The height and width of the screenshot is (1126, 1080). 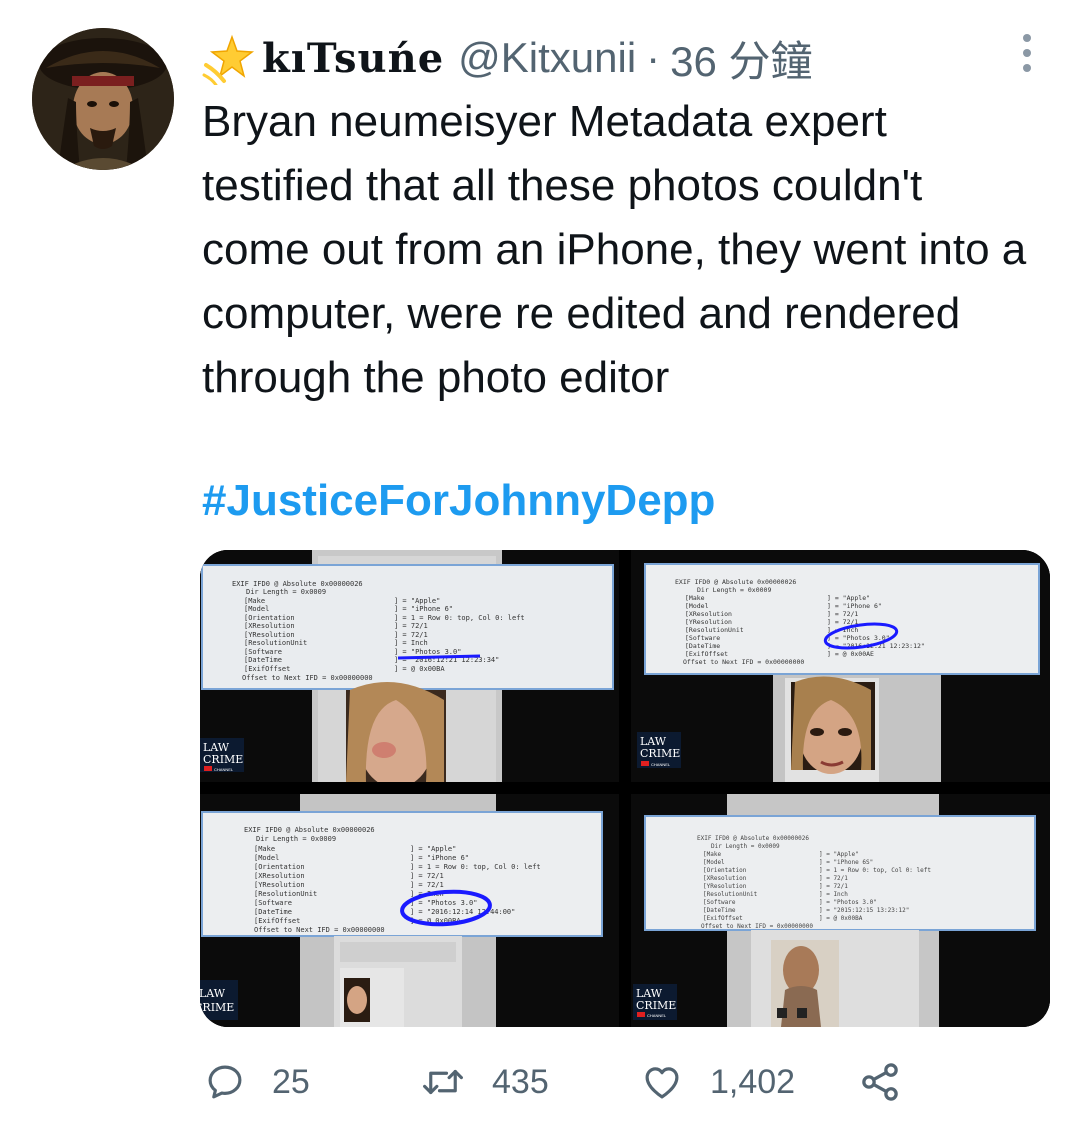 I want to click on software-underline-marker, so click(x=439, y=657).